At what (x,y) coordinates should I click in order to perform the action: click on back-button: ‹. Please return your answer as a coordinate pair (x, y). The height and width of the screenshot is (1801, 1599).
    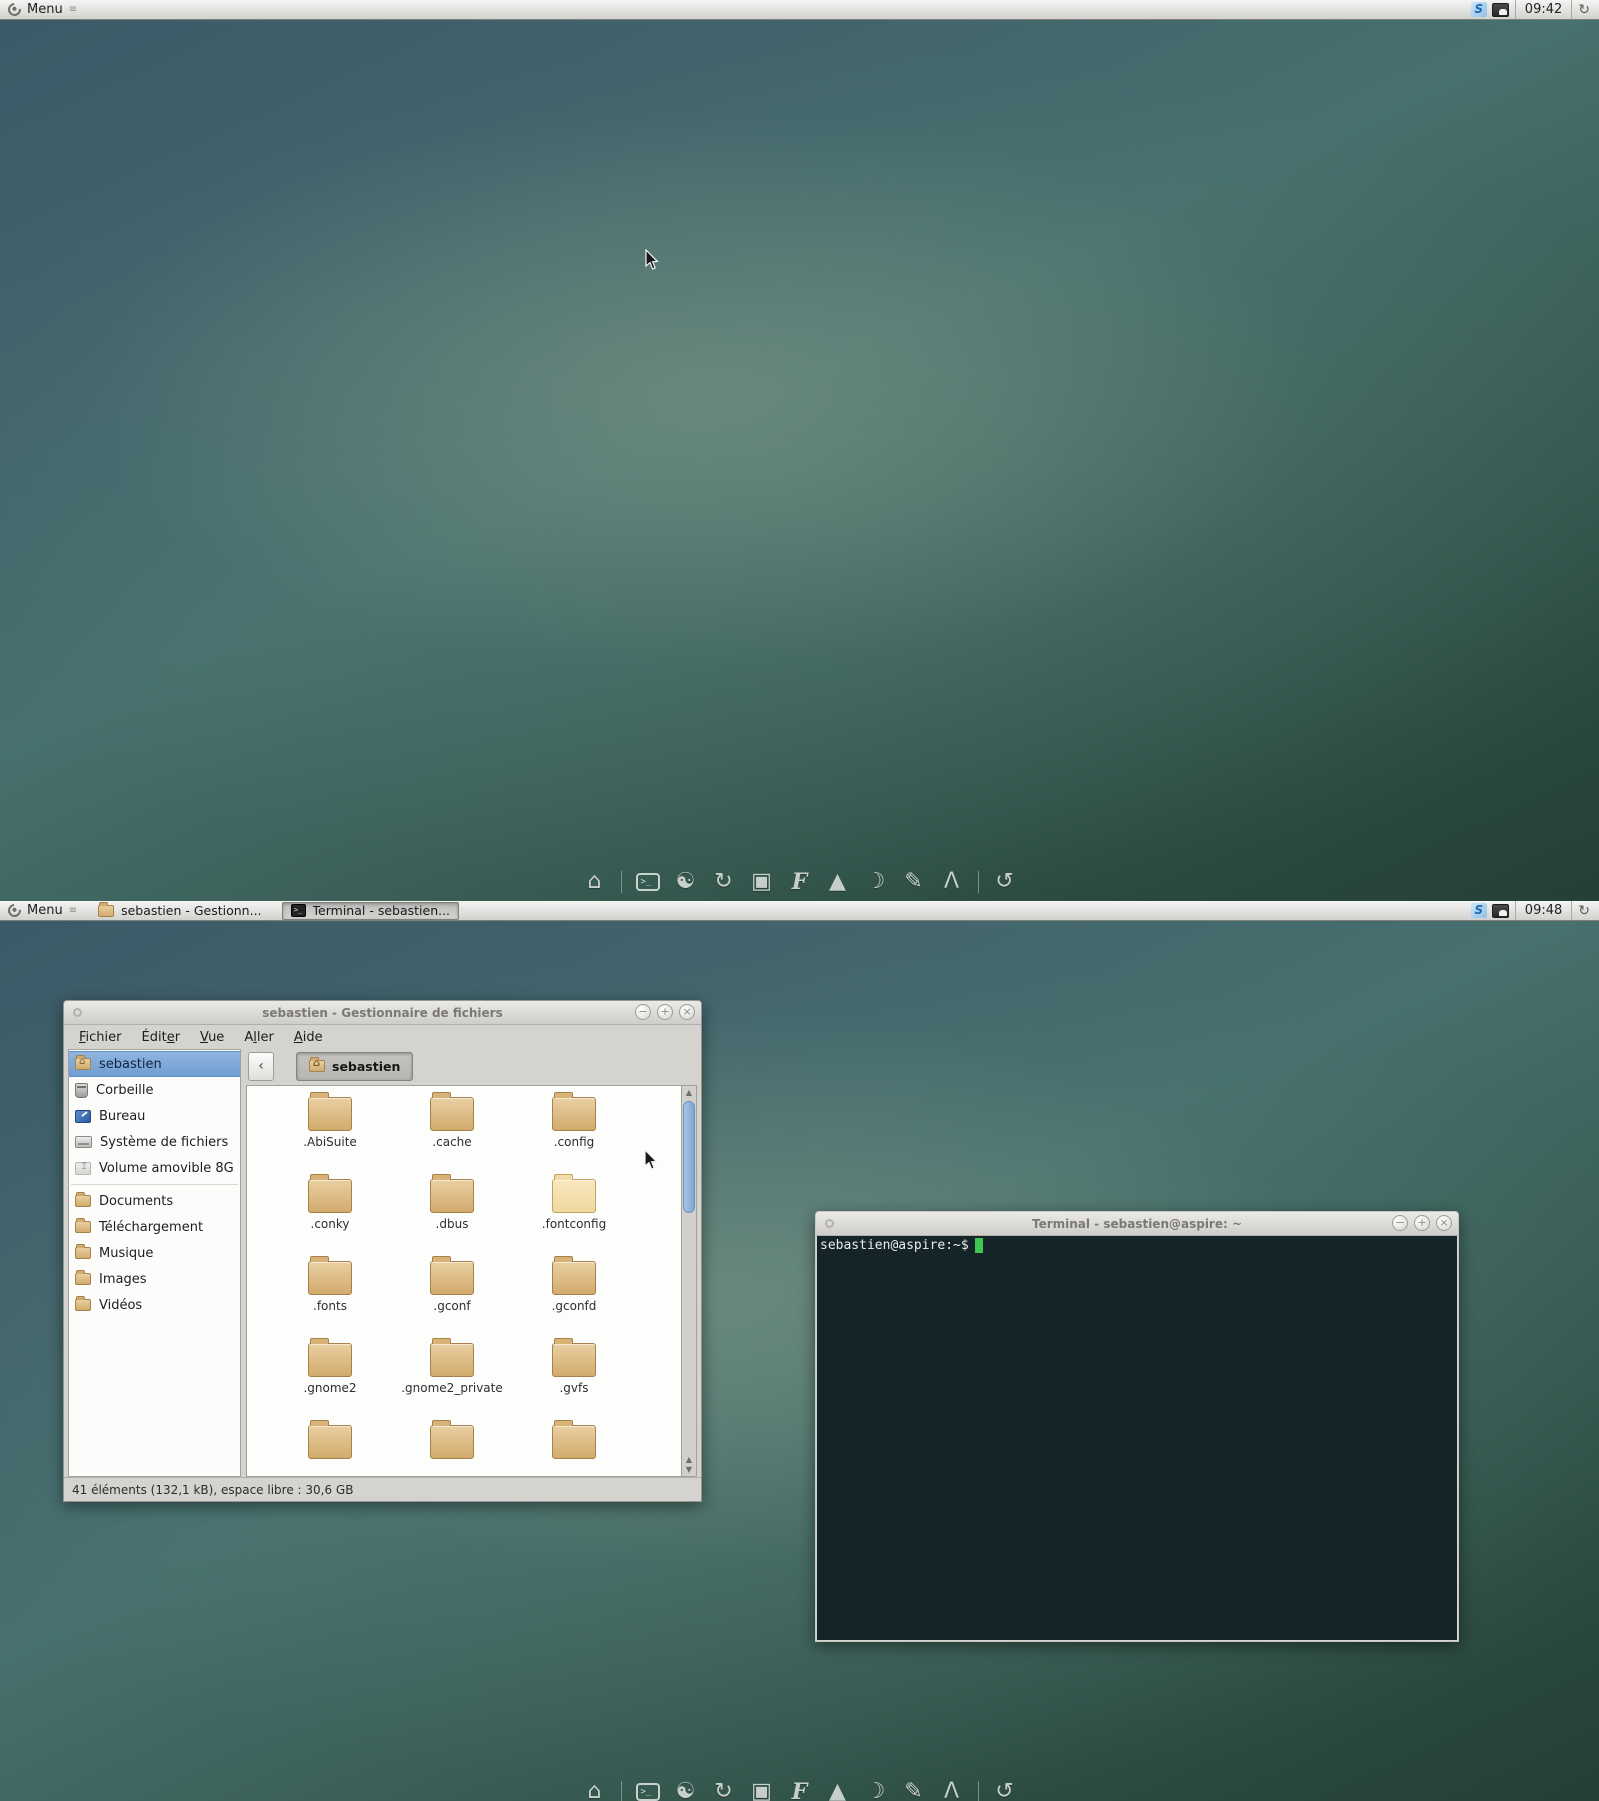
    Looking at the image, I should click on (261, 1066).